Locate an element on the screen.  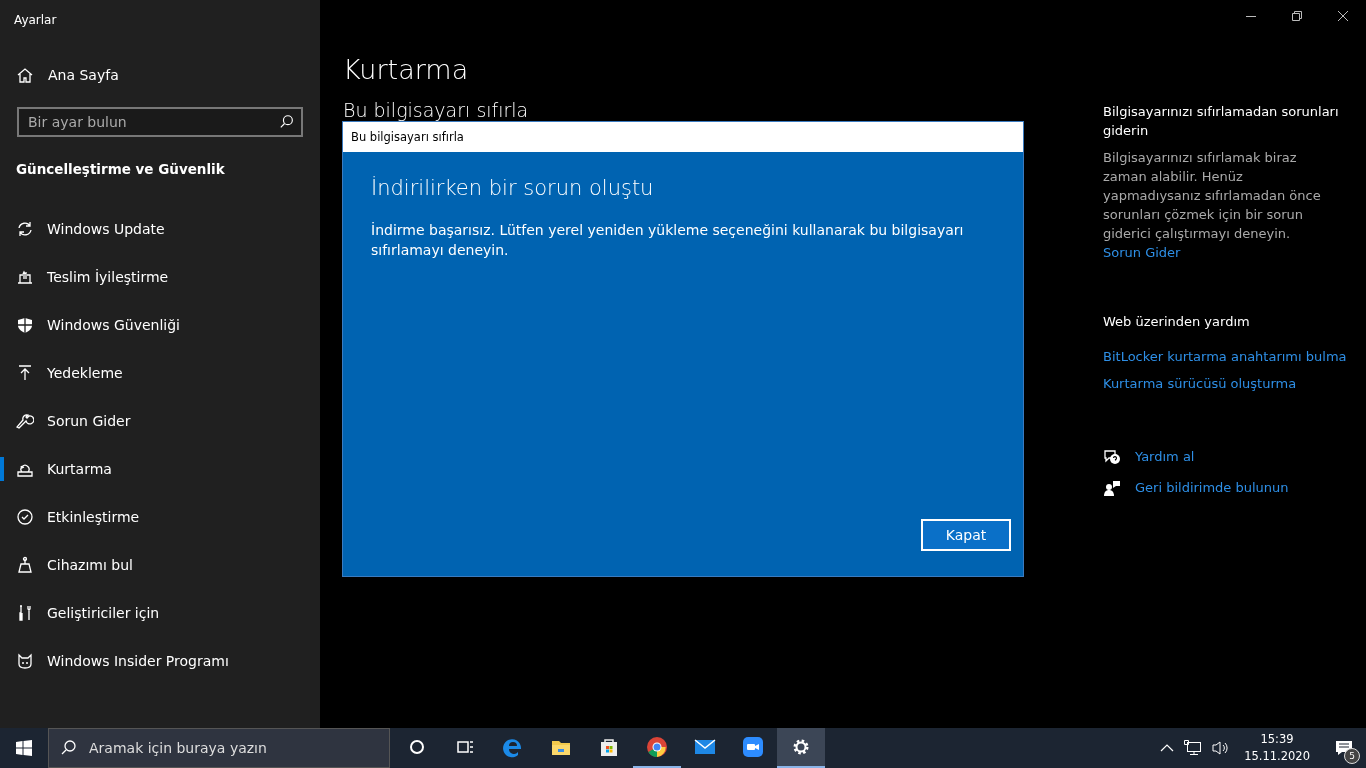
help-link: Kurtarma sürücüsü oluşturma is located at coordinates (1200, 383).